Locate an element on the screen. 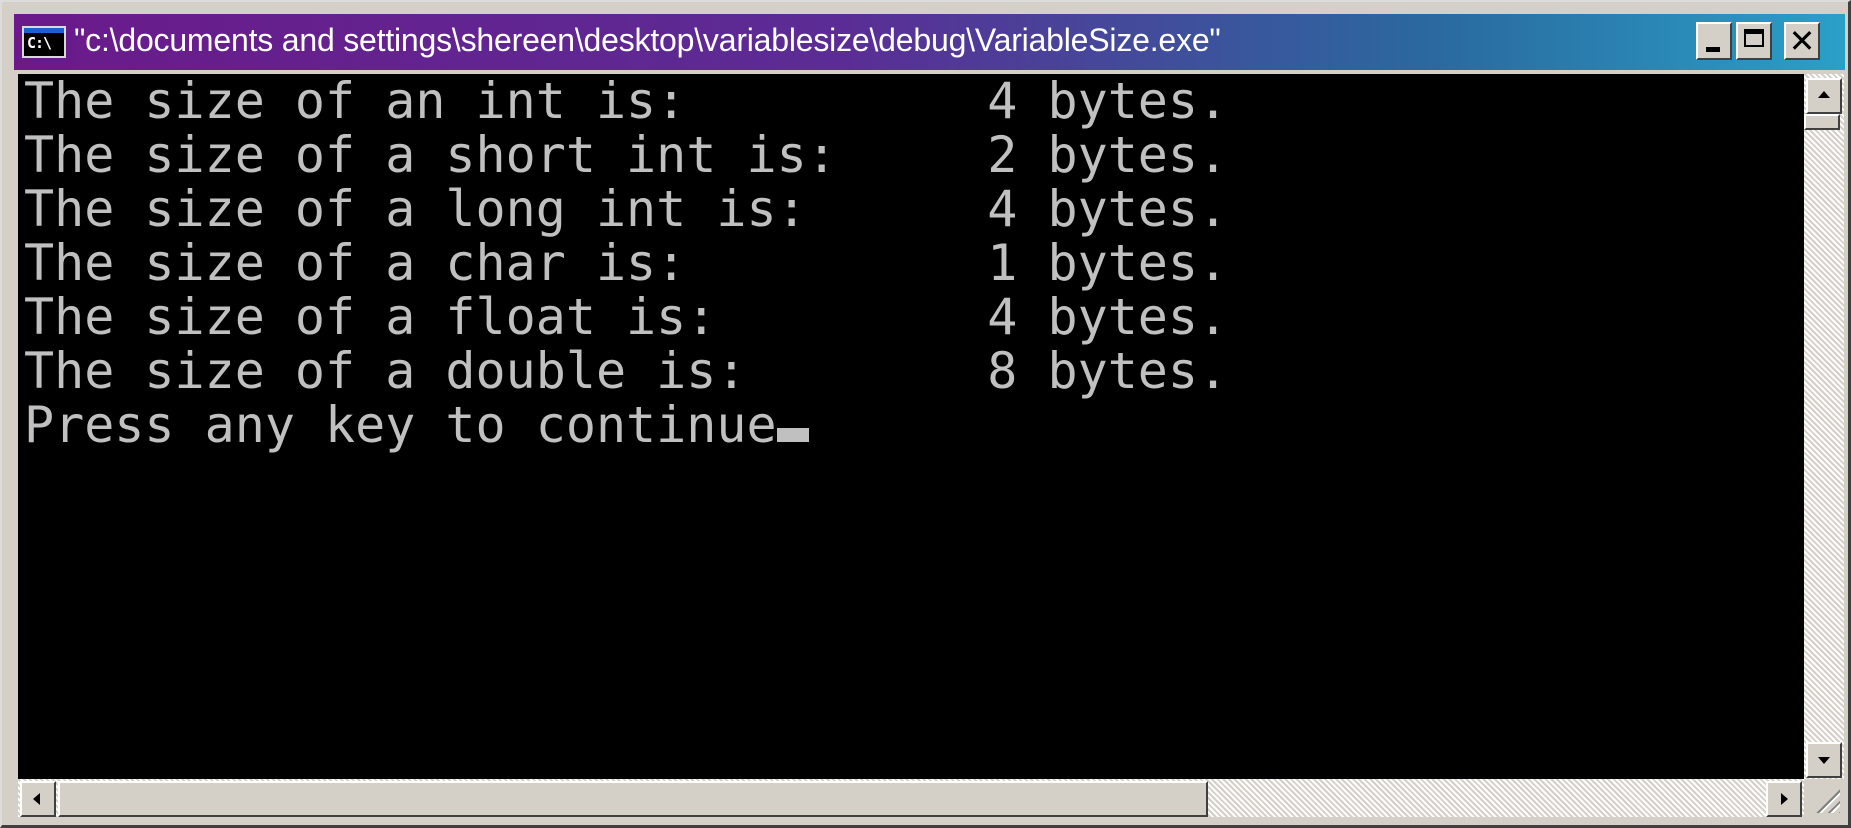 This screenshot has height=828, width=1851. console-line: The size of a float is: 4 bytes. is located at coordinates (626, 317).